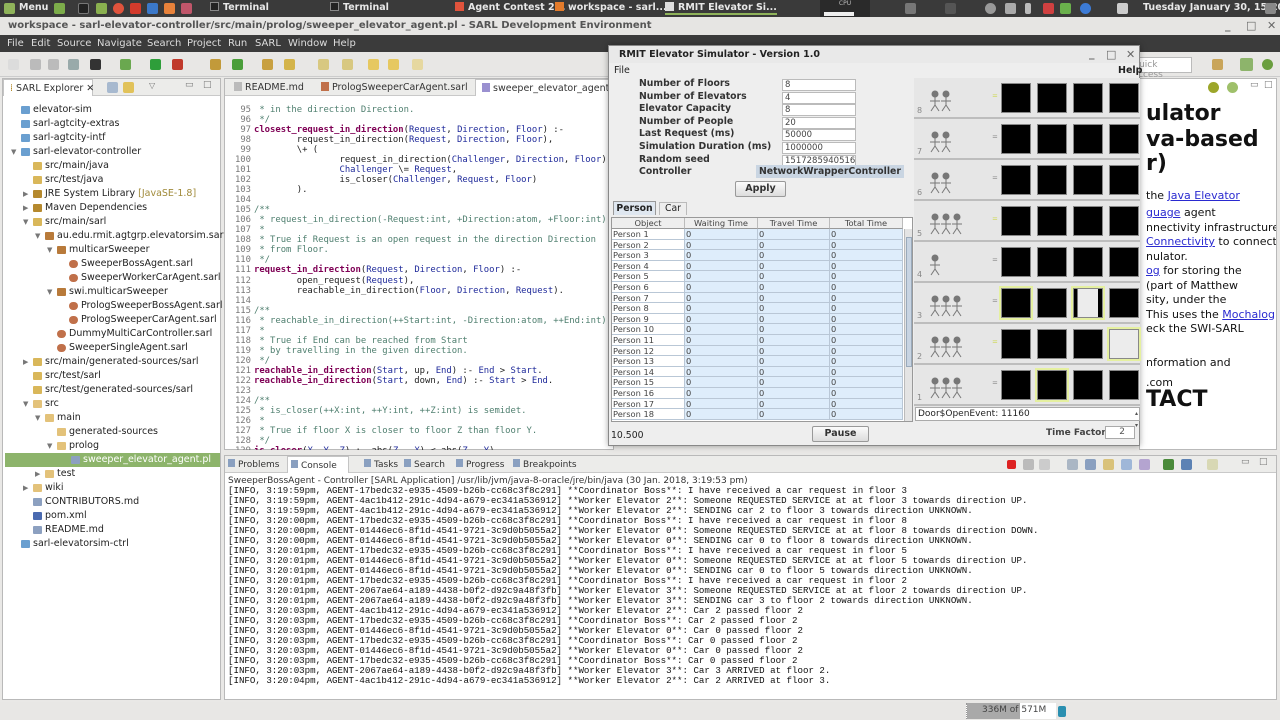 Image resolution: width=1280 pixels, height=720 pixels. Describe the element at coordinates (758, 382) in the screenshot. I see `table-row: Person 15 0 0 0` at that location.